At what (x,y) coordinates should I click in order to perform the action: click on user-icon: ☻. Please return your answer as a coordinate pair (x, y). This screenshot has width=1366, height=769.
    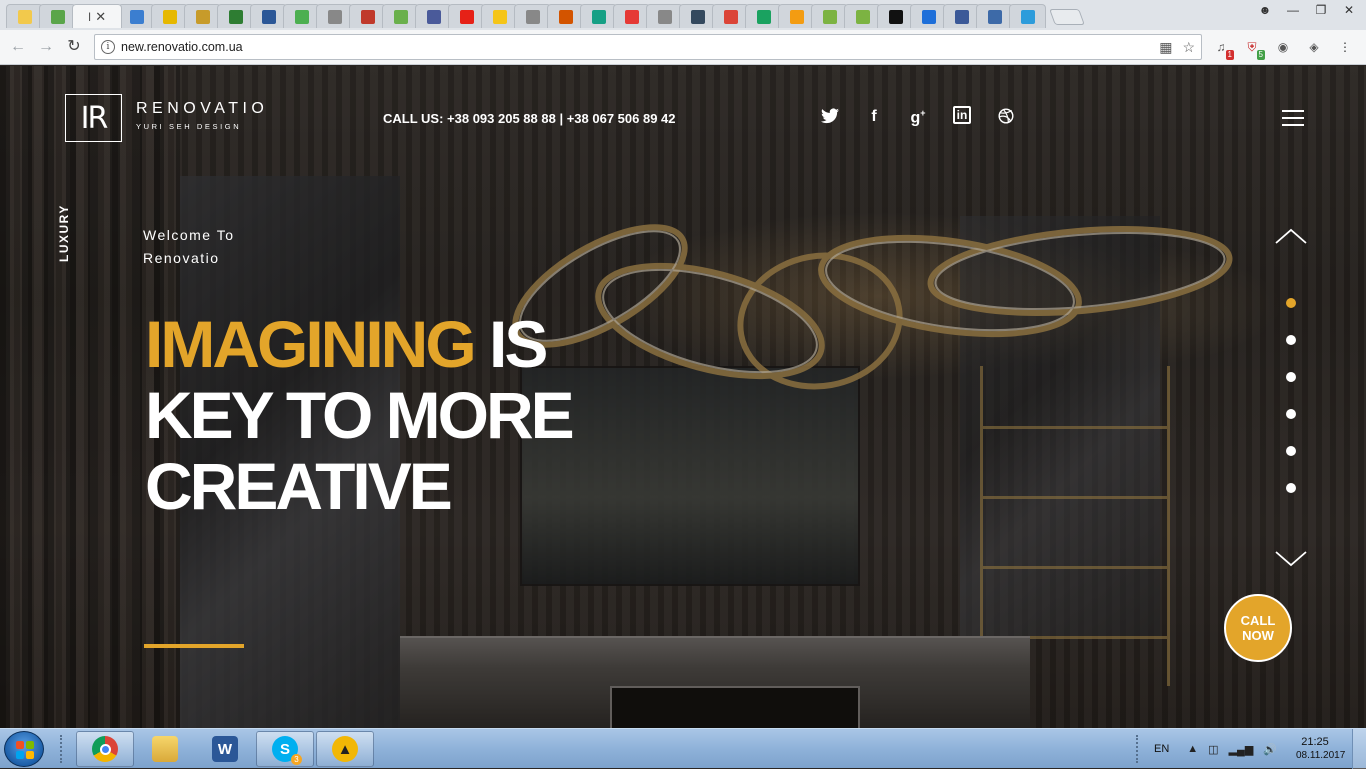
    Looking at the image, I should click on (1265, 10).